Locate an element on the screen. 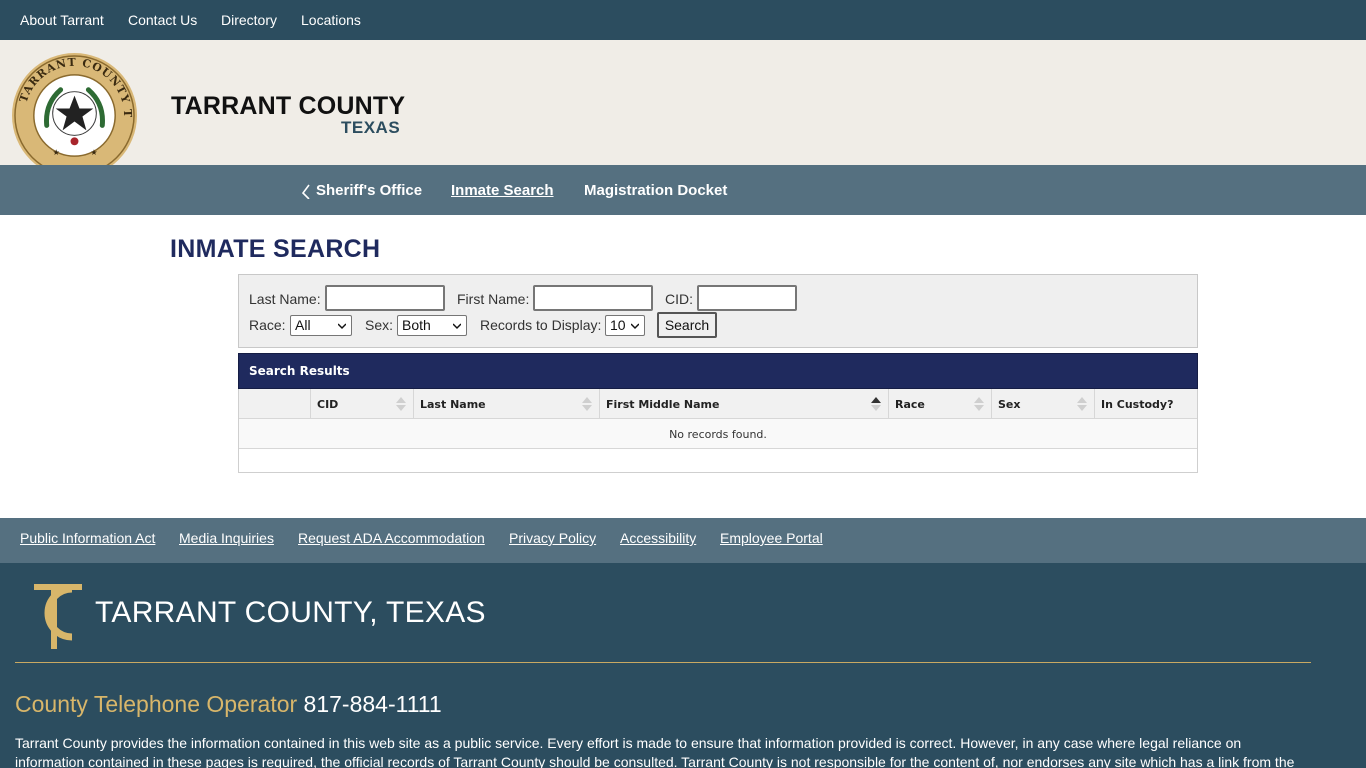 The height and width of the screenshot is (768, 1366). nav-link-locations: Locations is located at coordinates (331, 20).